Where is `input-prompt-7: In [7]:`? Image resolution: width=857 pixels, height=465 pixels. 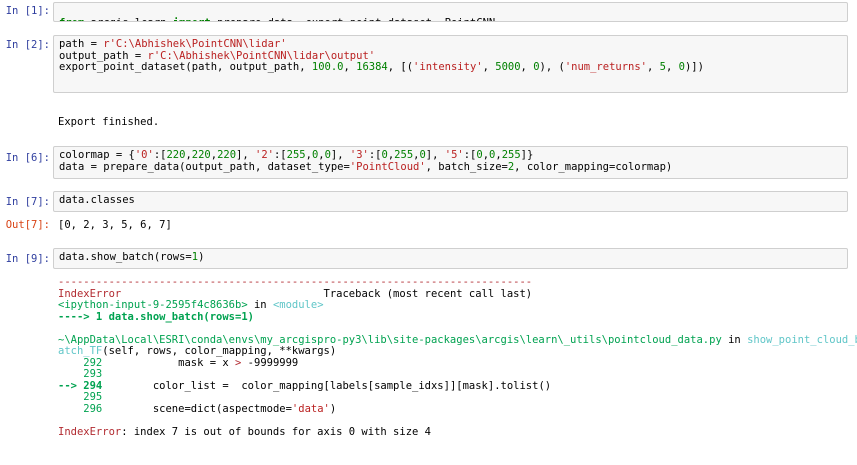
input-prompt-7: In [7]: is located at coordinates (27, 202).